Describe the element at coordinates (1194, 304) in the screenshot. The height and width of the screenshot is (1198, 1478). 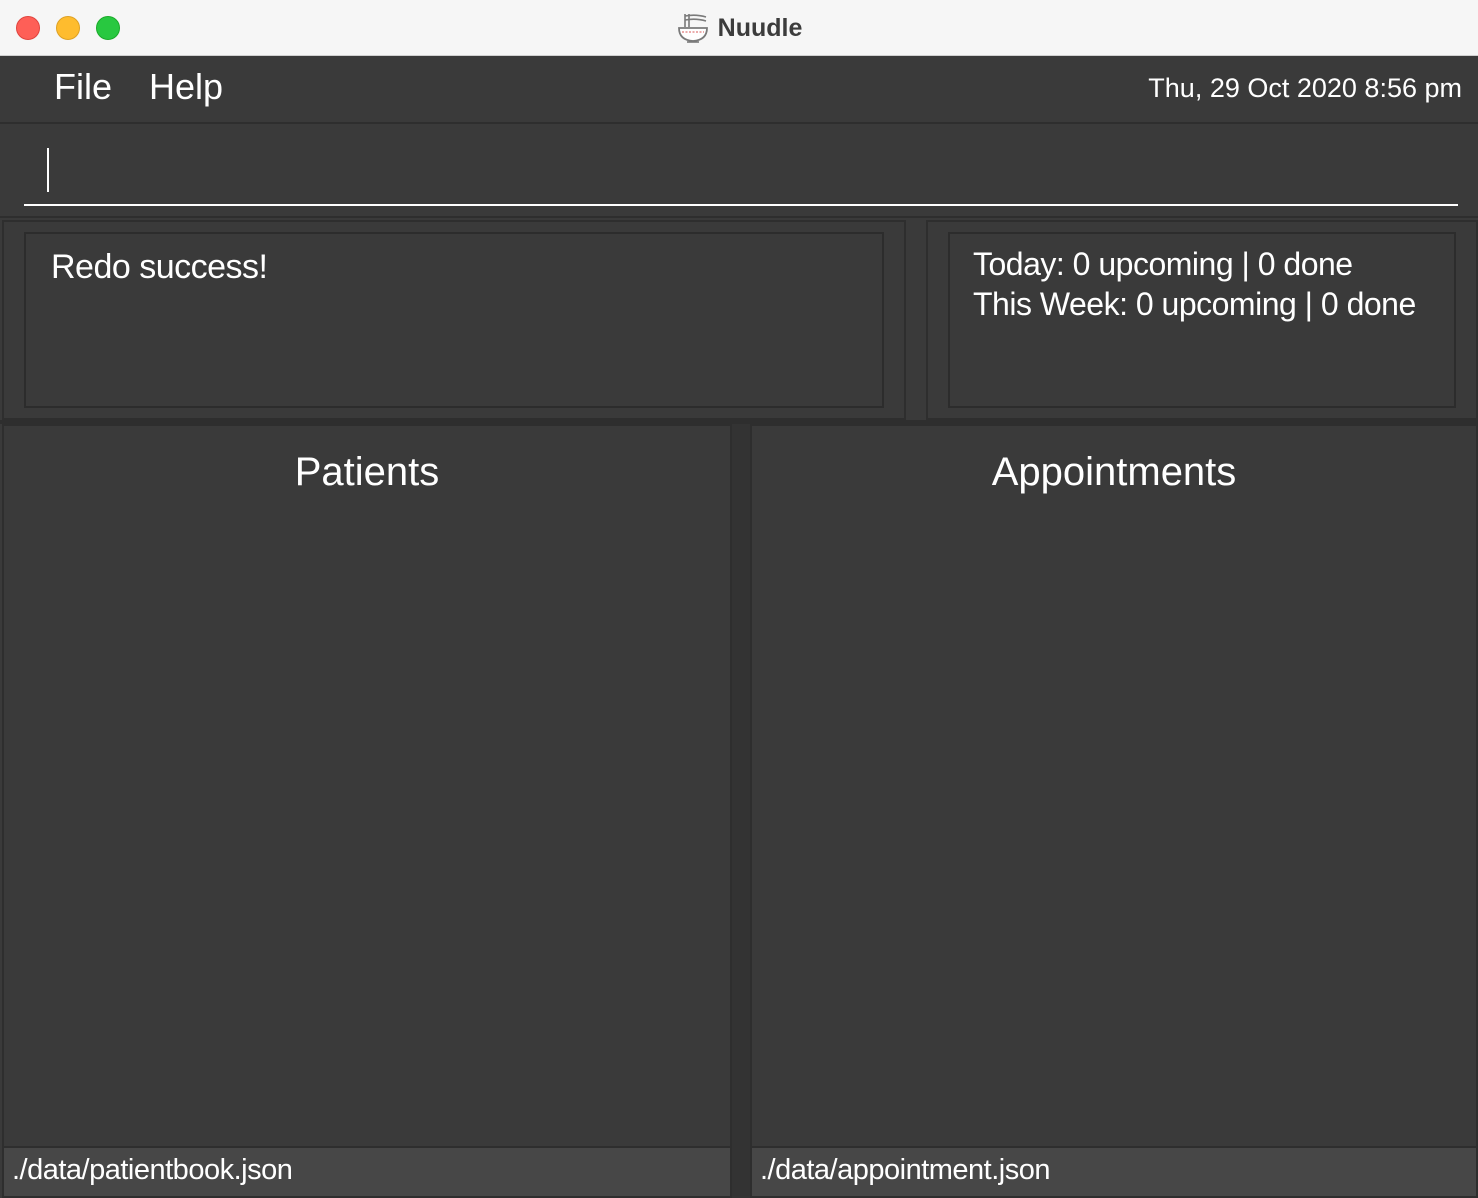
I see `stats-this-week: This Week: 0 upcoming | 0 done` at that location.